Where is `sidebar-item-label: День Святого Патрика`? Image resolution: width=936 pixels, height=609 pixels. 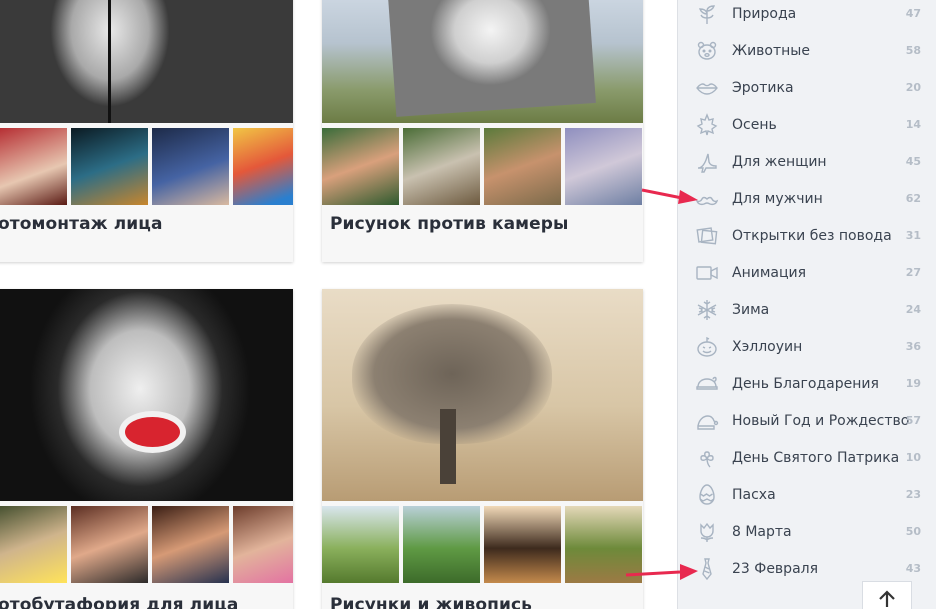 sidebar-item-label: День Святого Патрика is located at coordinates (816, 457).